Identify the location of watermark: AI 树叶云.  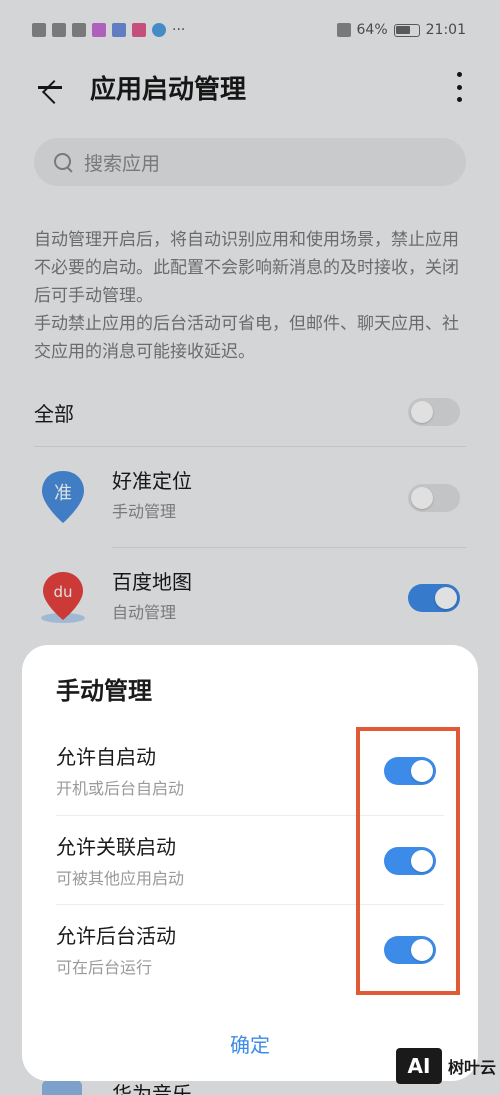
(446, 1066).